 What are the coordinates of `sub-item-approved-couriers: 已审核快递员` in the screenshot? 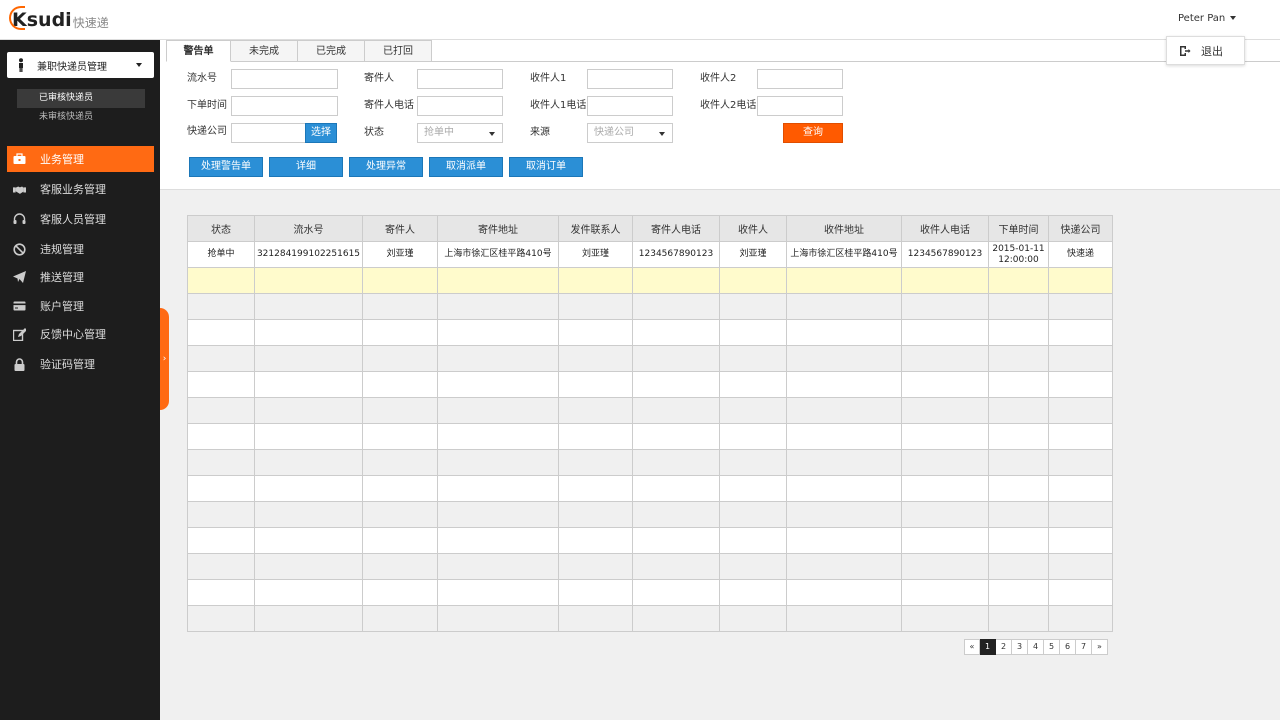 It's located at (81, 98).